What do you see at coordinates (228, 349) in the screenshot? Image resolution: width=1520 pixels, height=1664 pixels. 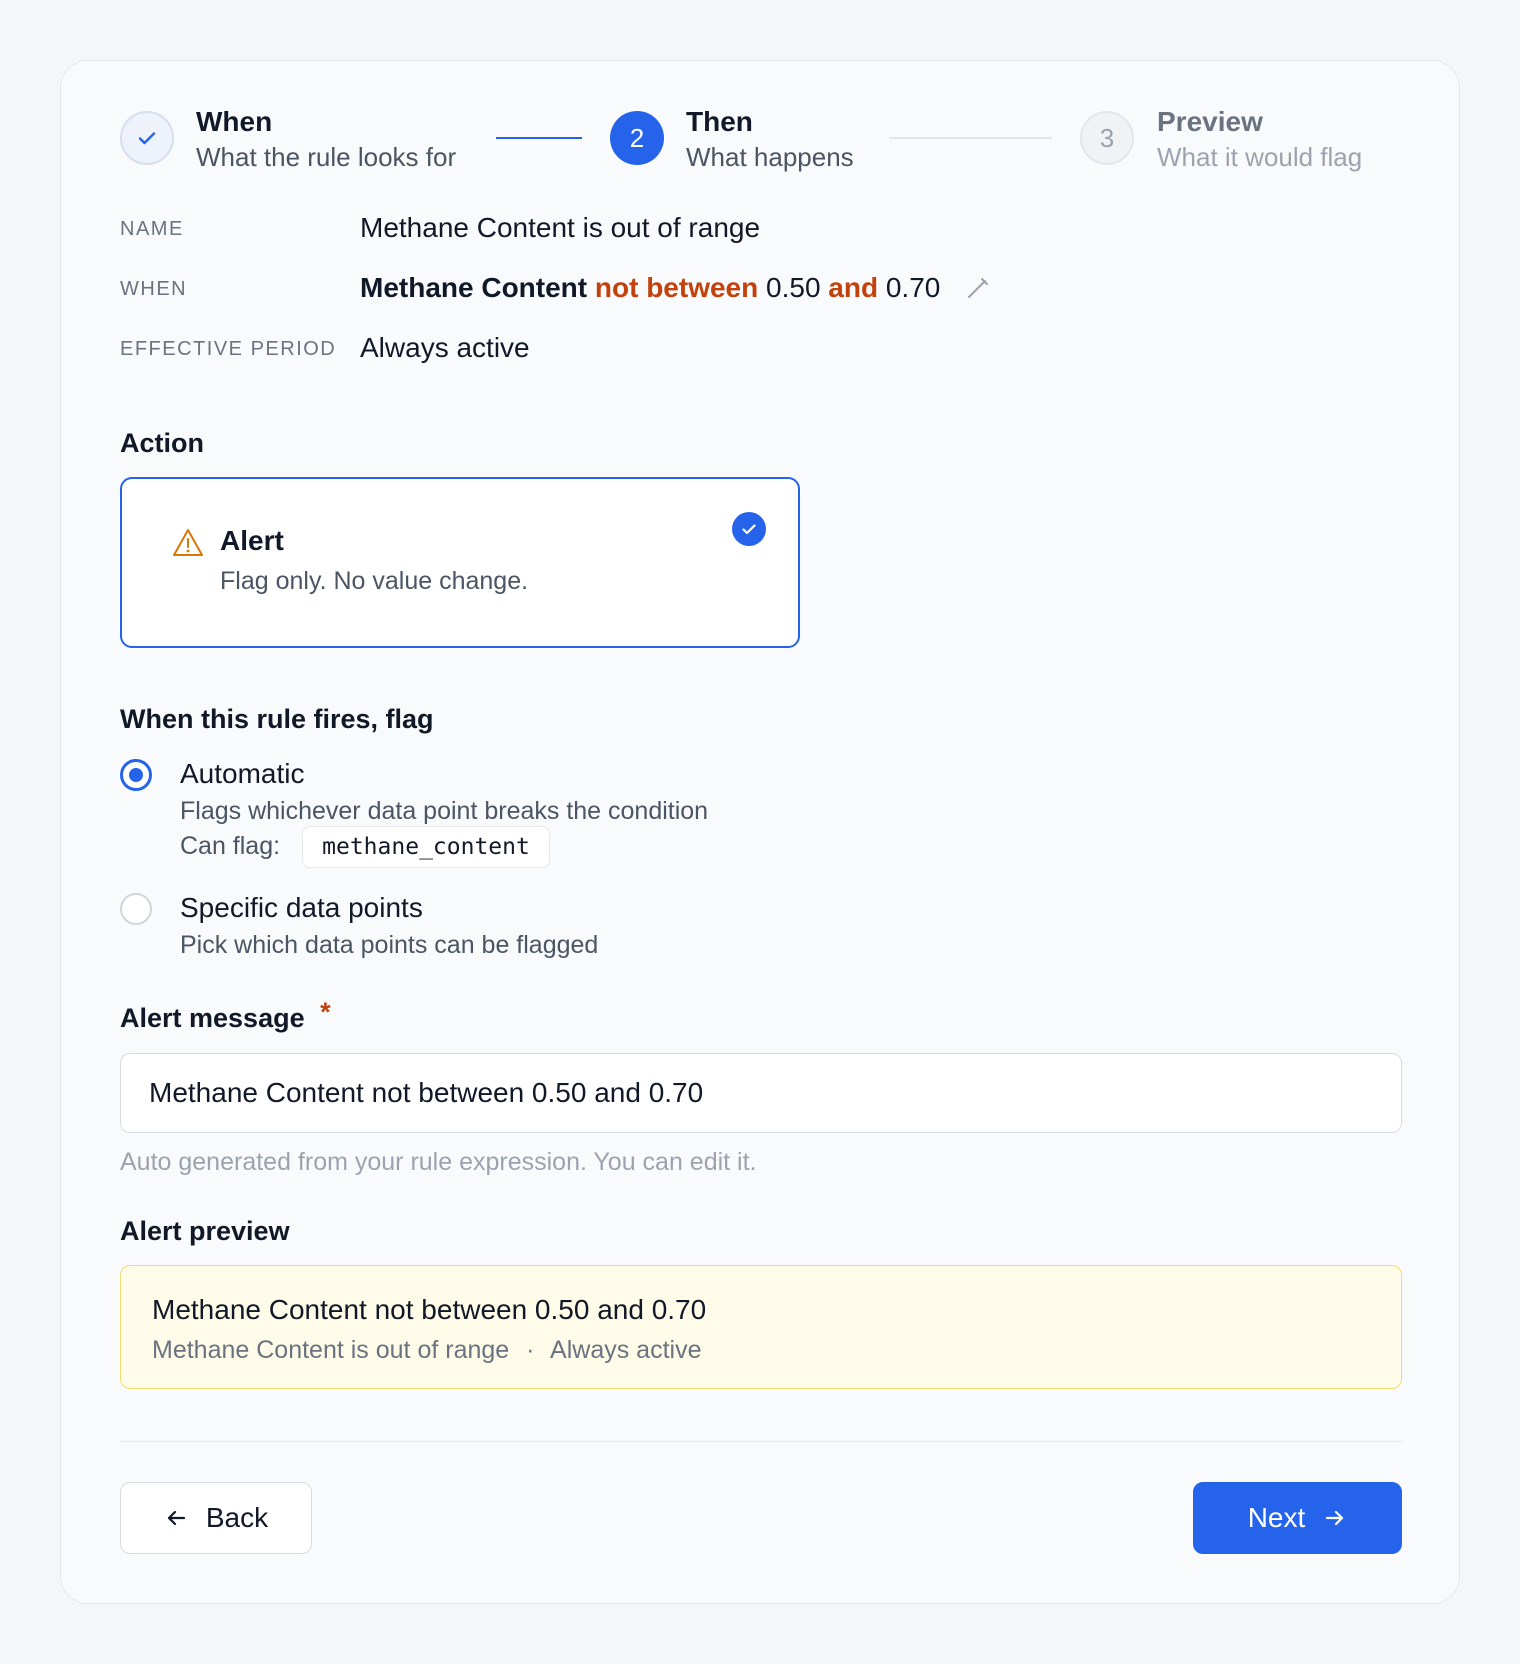 I see `effective-period-label: EFFECTIVE PERIOD` at bounding box center [228, 349].